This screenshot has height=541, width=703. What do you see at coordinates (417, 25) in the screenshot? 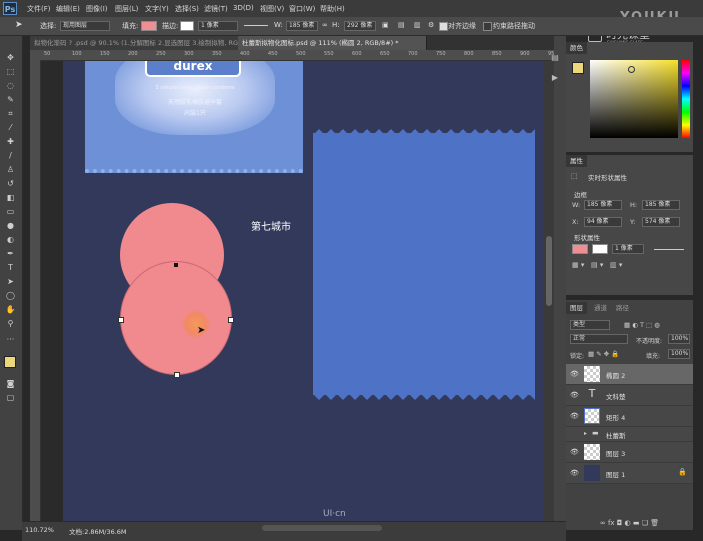
I see `path-arrange-icon: ▥` at bounding box center [417, 25].